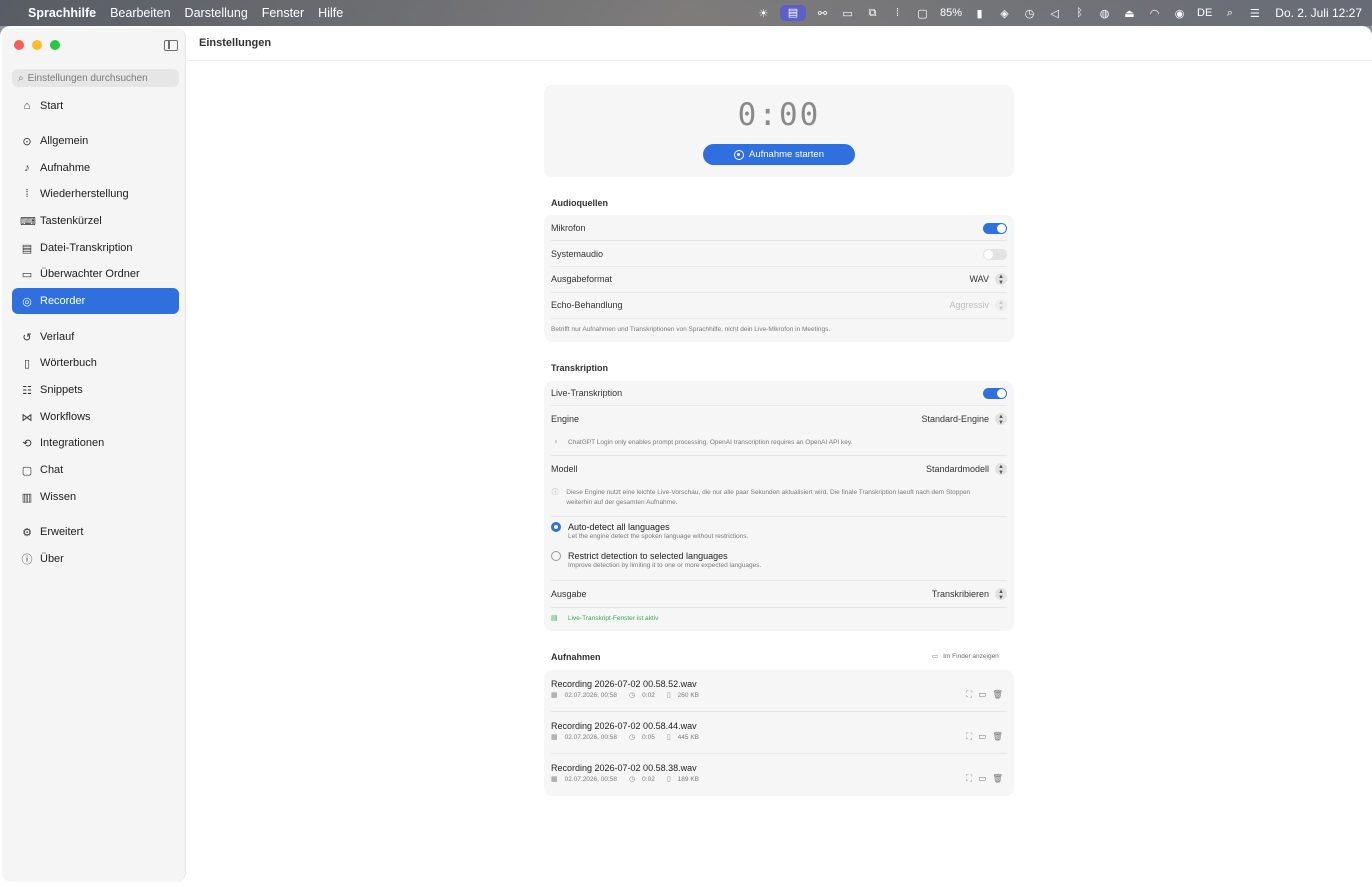  I want to click on sidebar-item-chat: ▢ Chat, so click(95, 470).